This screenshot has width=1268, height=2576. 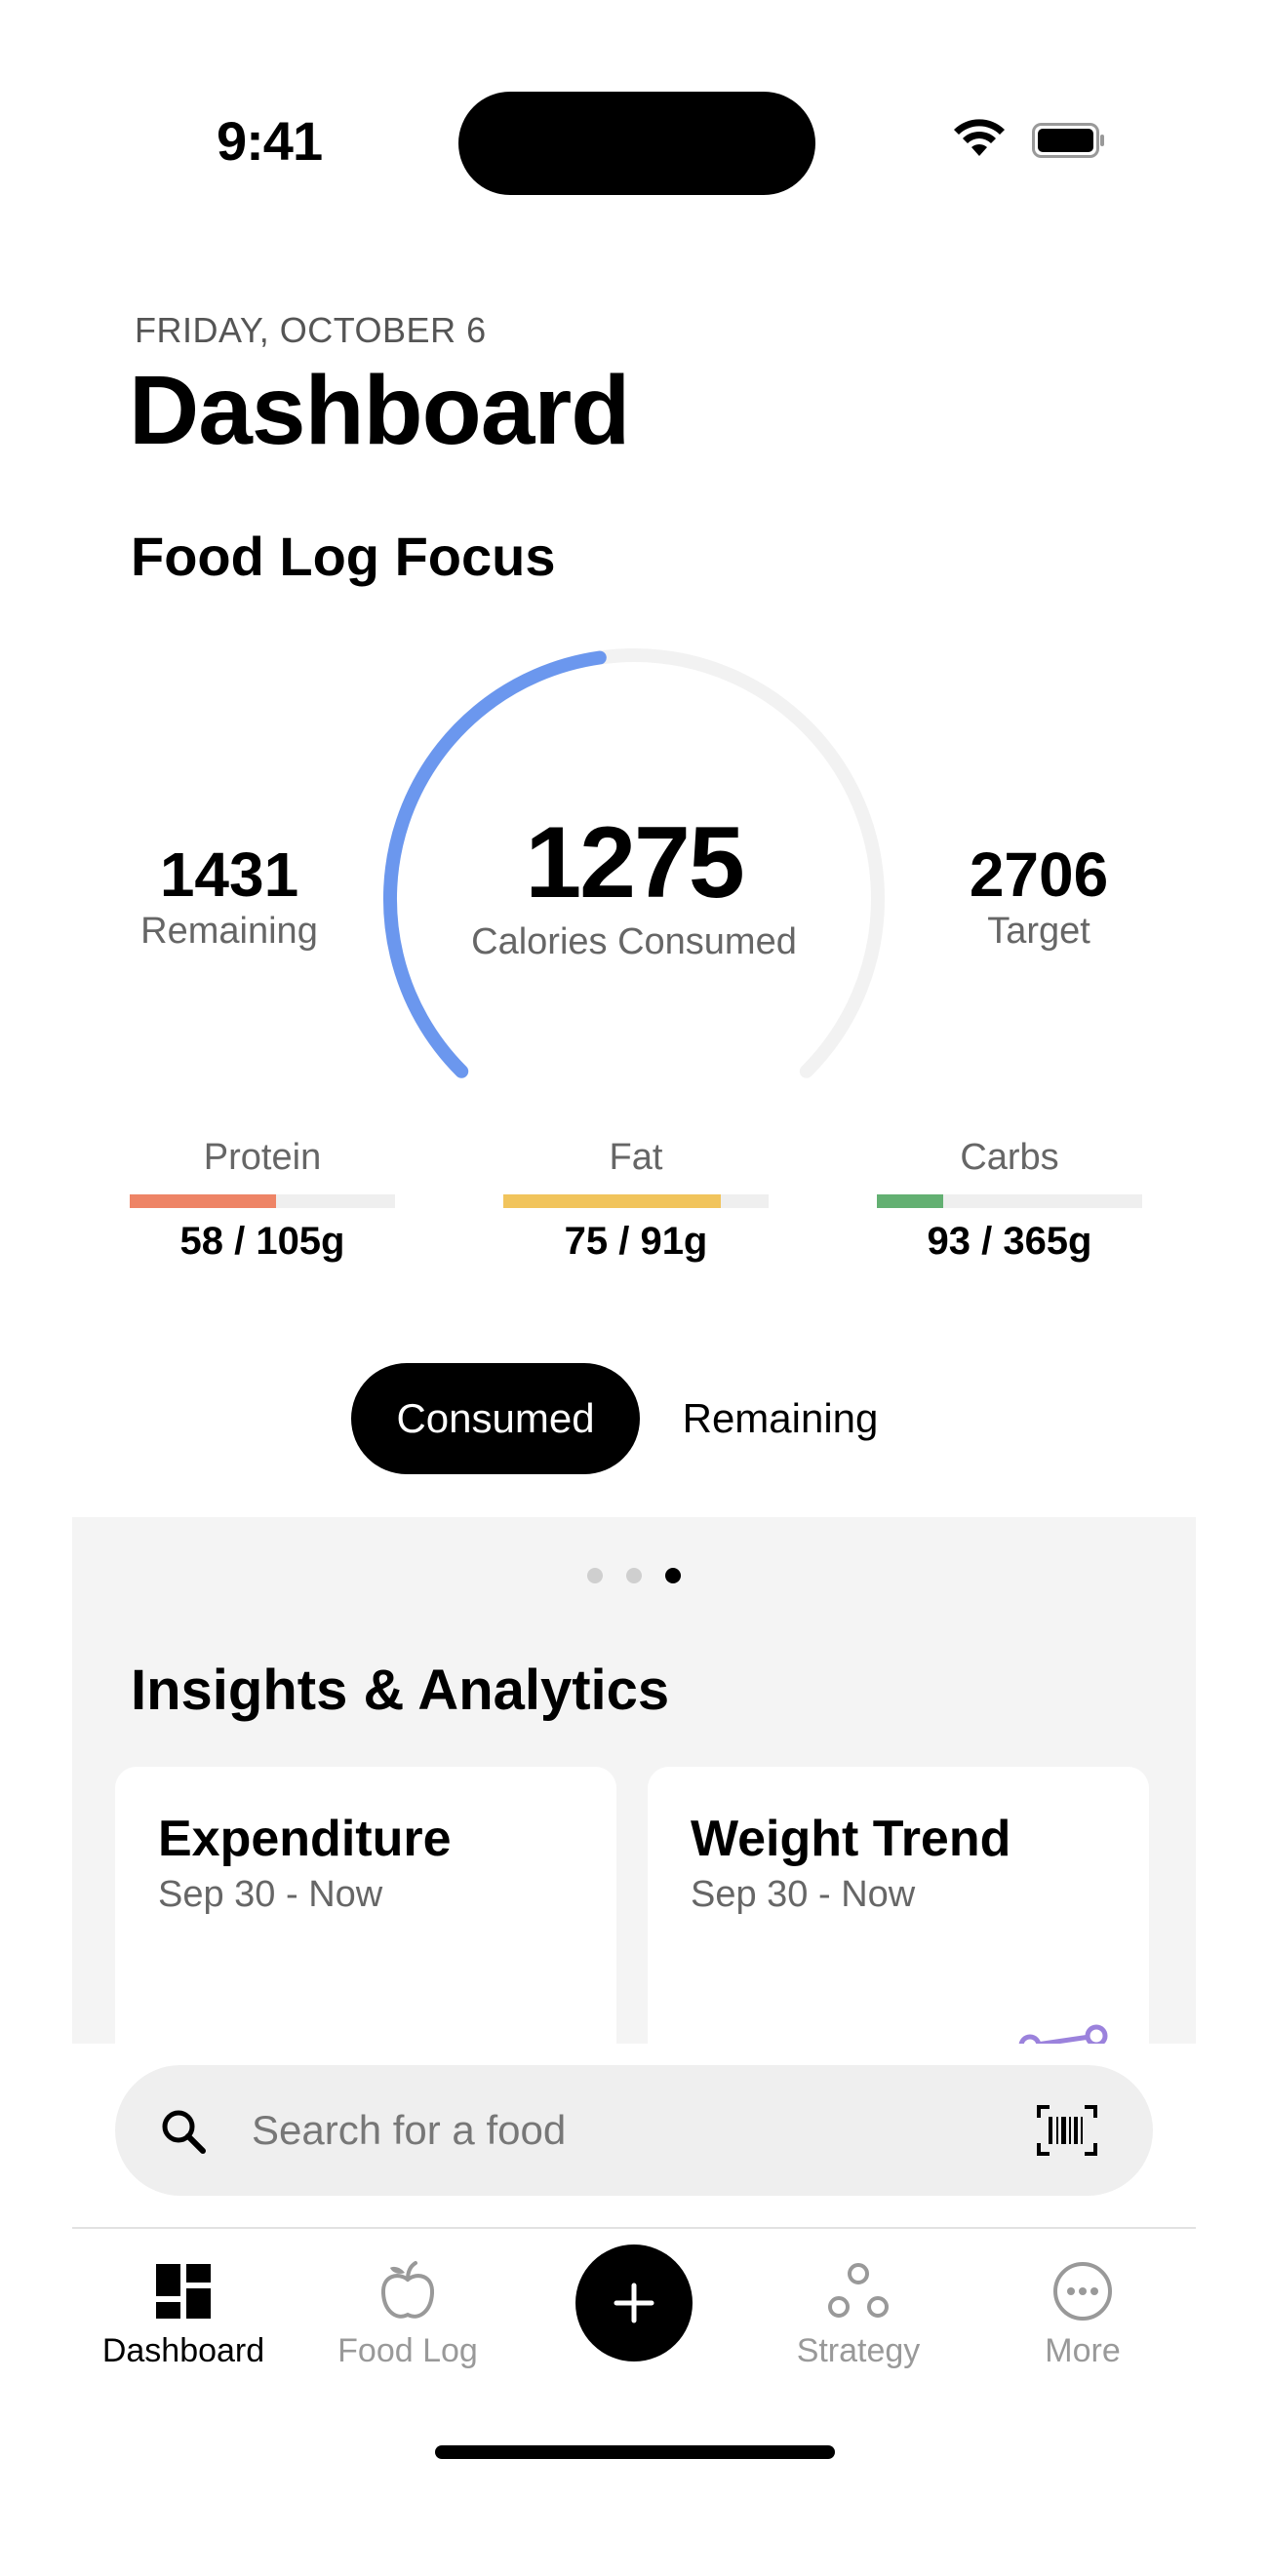 What do you see at coordinates (673, 1575) in the screenshot?
I see `page-dot-active` at bounding box center [673, 1575].